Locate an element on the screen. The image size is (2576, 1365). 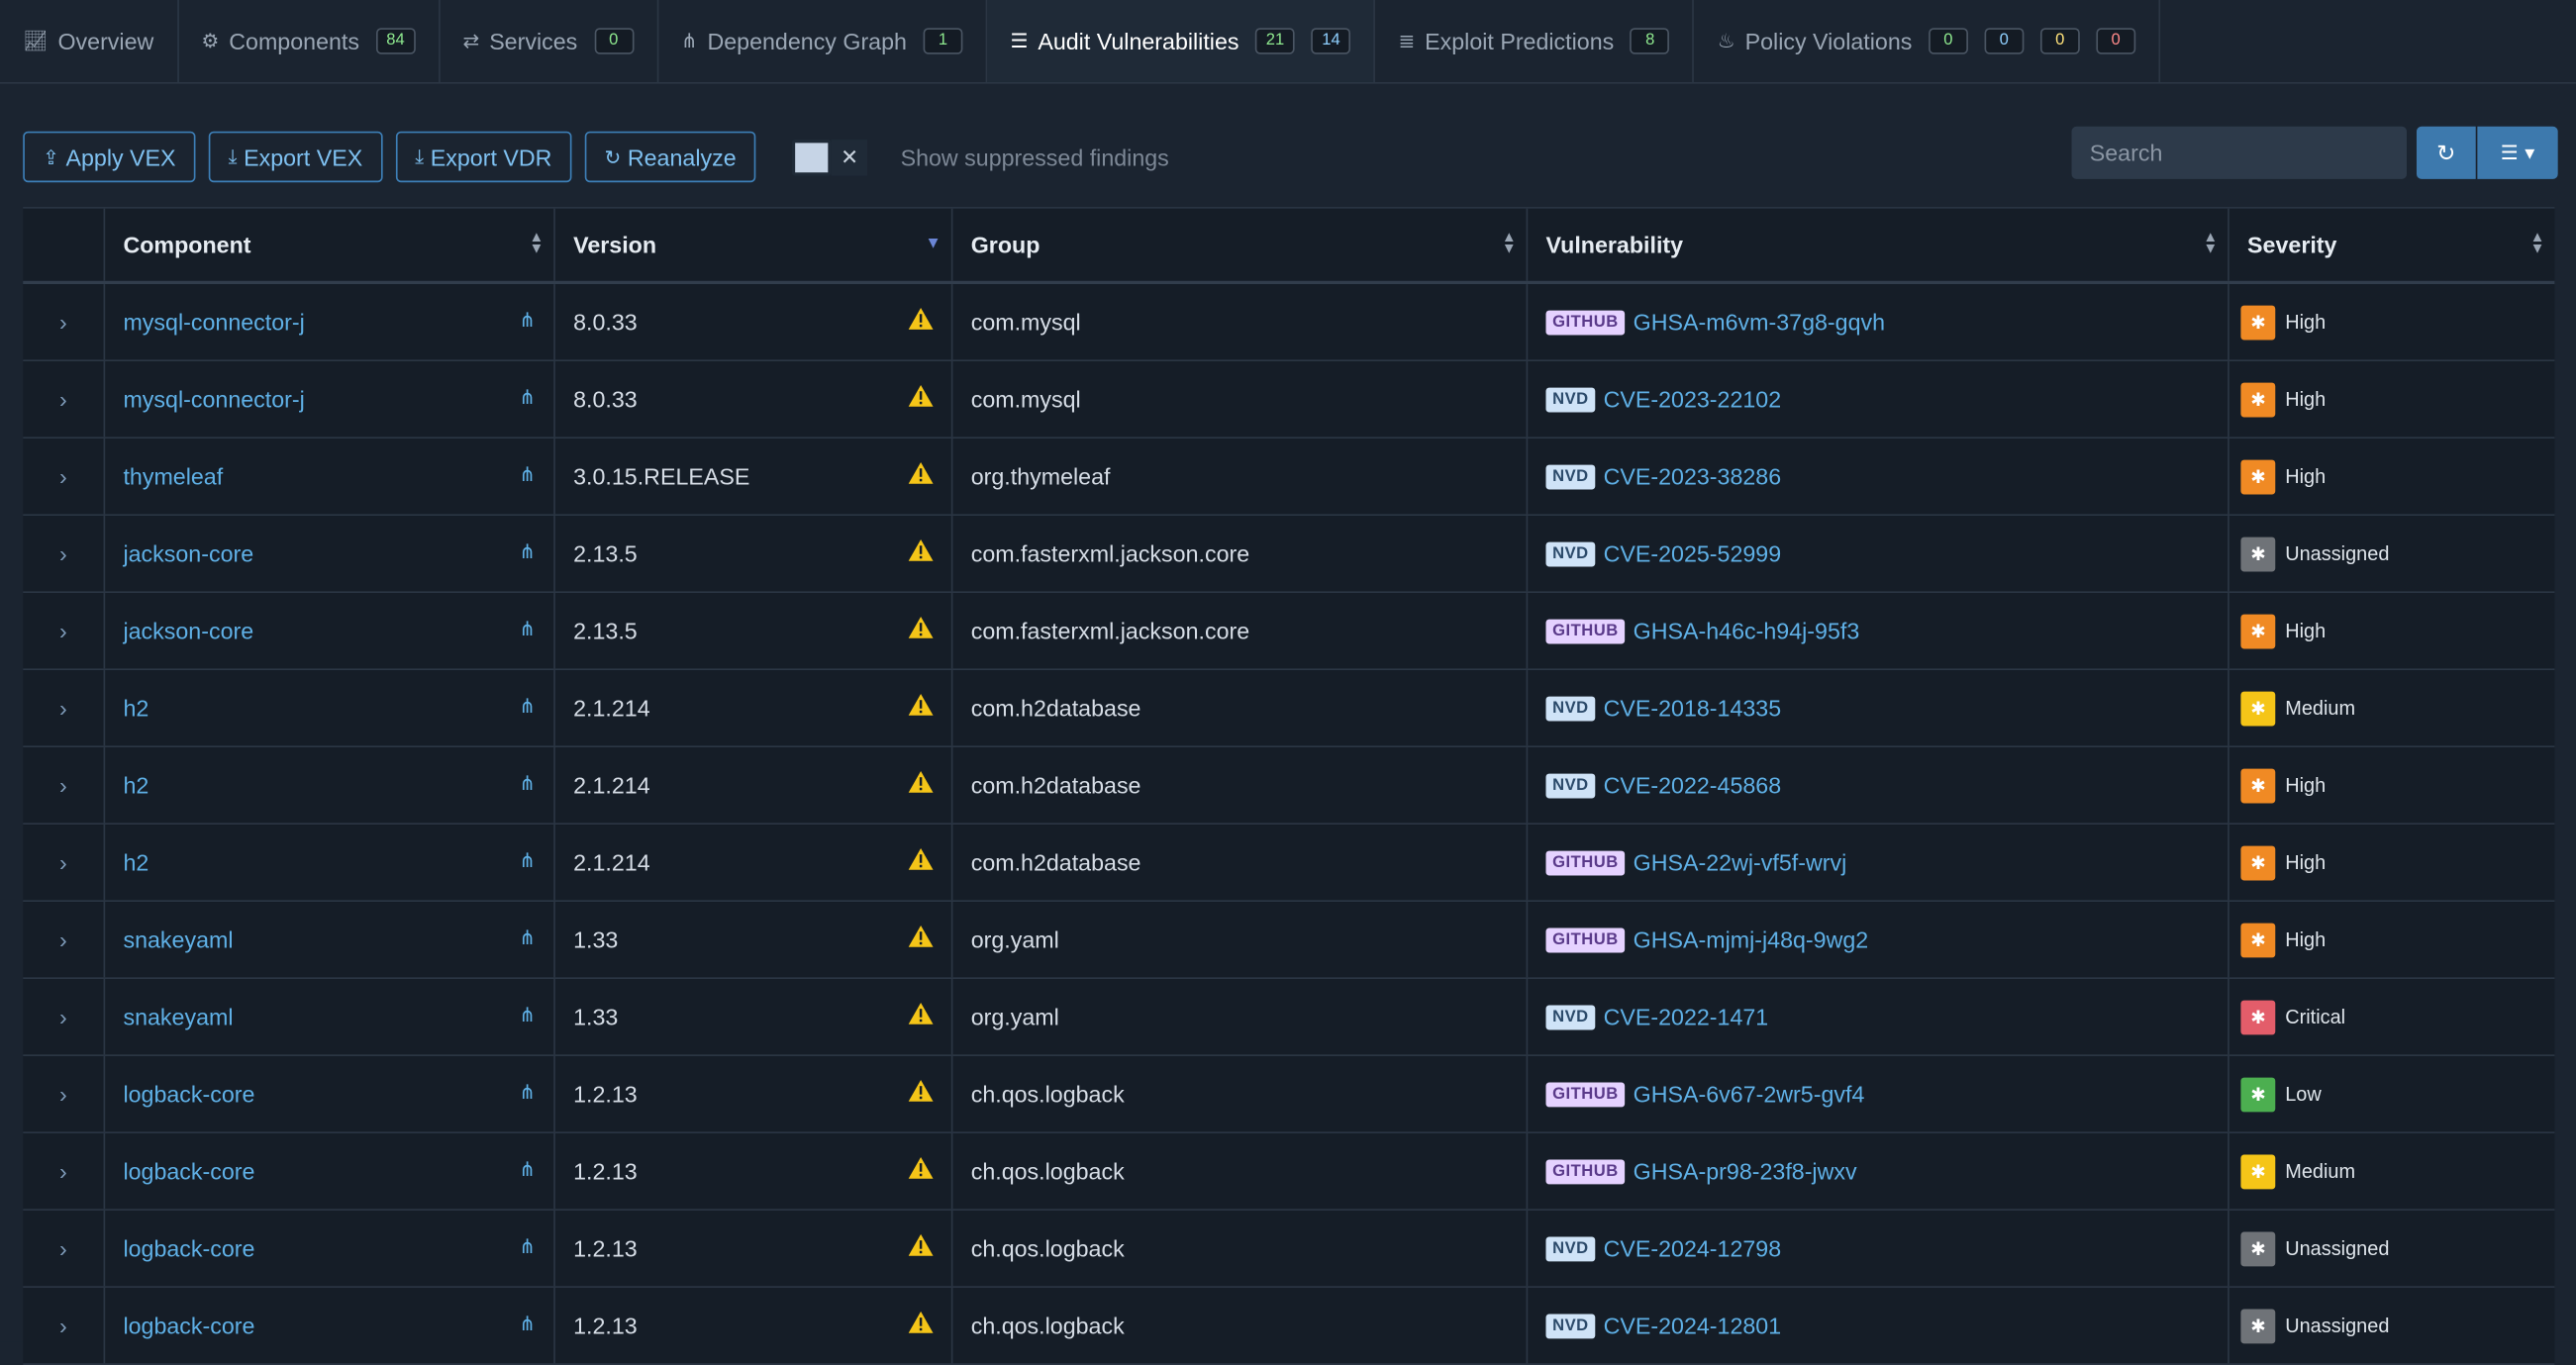
vulnerability-link: CVE-2023-38286 is located at coordinates (1693, 476).